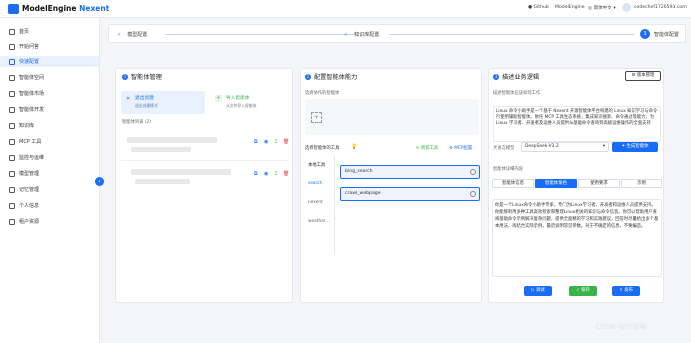  What do you see at coordinates (626, 291) in the screenshot?
I see `publish-button: ⇪ 发布` at bounding box center [626, 291].